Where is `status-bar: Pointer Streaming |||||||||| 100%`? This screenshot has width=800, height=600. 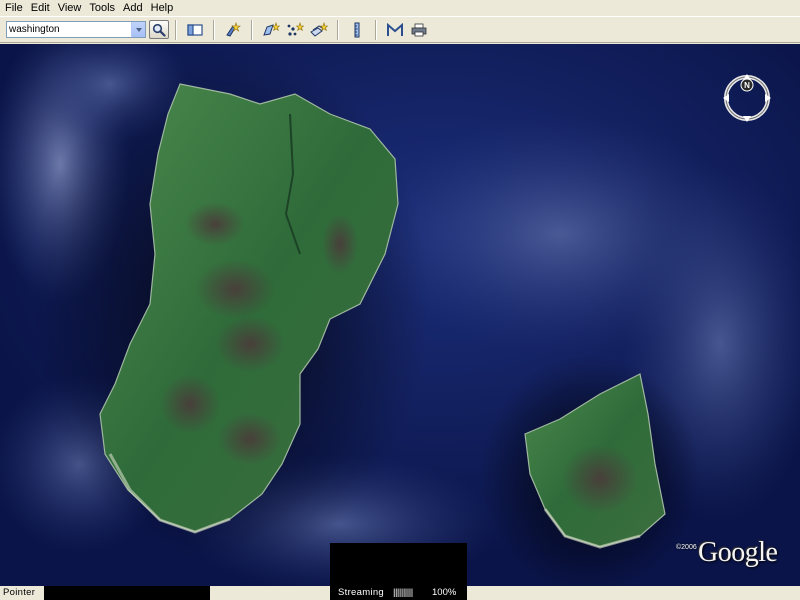 status-bar: Pointer Streaming |||||||||| 100% is located at coordinates (400, 593).